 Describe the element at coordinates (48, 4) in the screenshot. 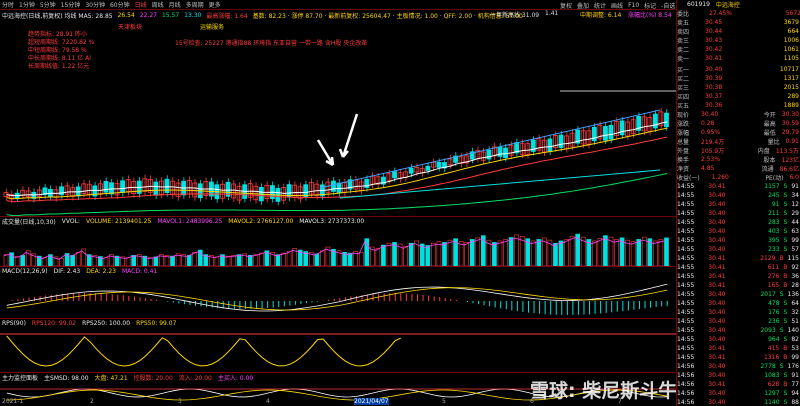

I see `period-tab-2: 5分钟` at that location.